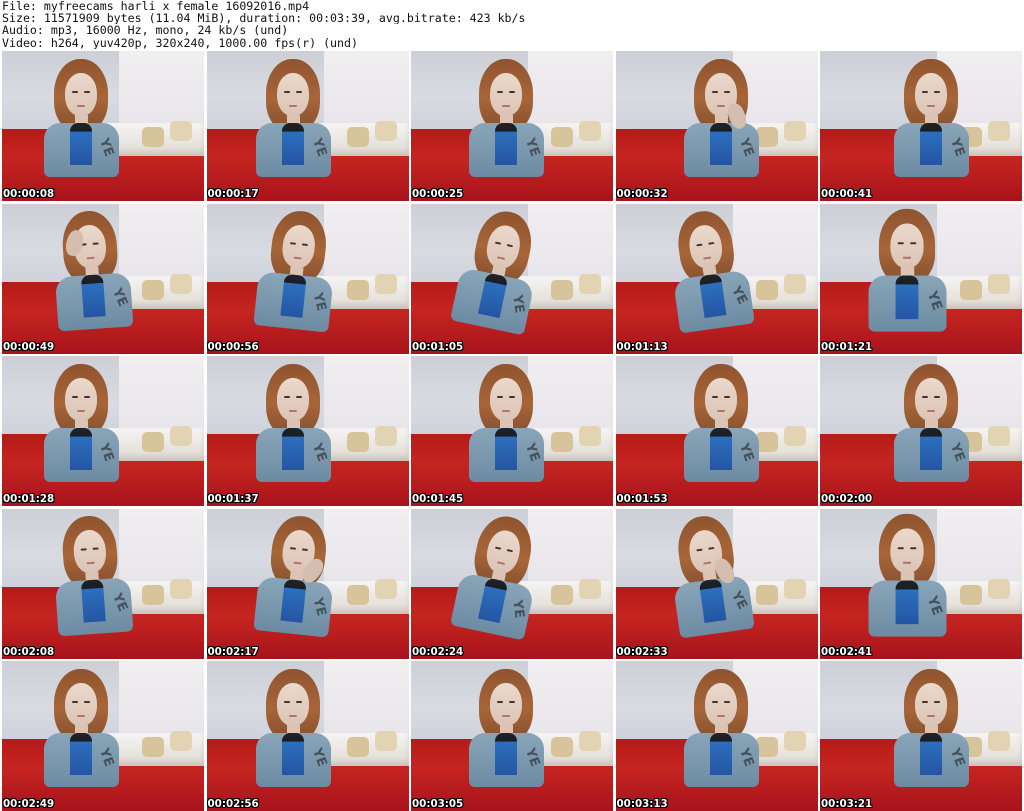 The image size is (1024, 811). What do you see at coordinates (517, 304) in the screenshot?
I see `jacket-logo: YE` at bounding box center [517, 304].